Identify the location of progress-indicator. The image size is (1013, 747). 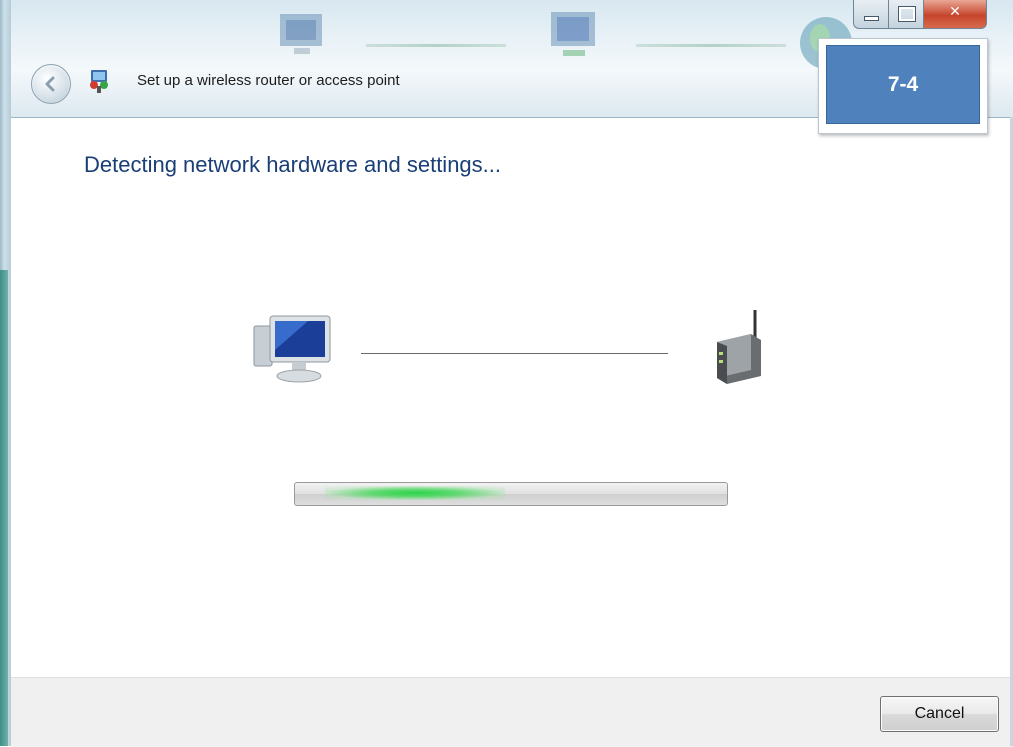
(415, 493).